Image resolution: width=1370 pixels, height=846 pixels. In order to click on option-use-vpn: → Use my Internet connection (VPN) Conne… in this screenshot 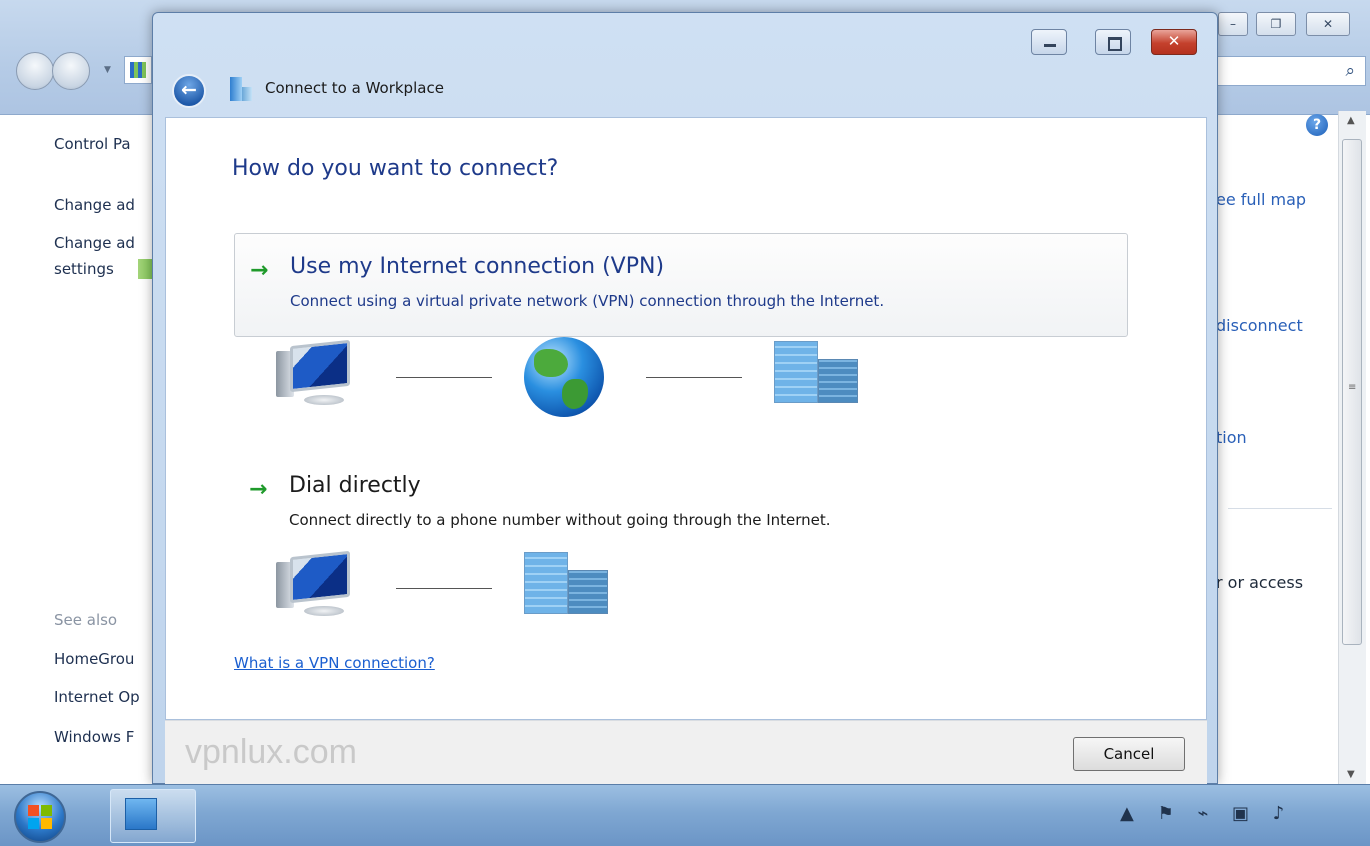, I will do `click(681, 285)`.